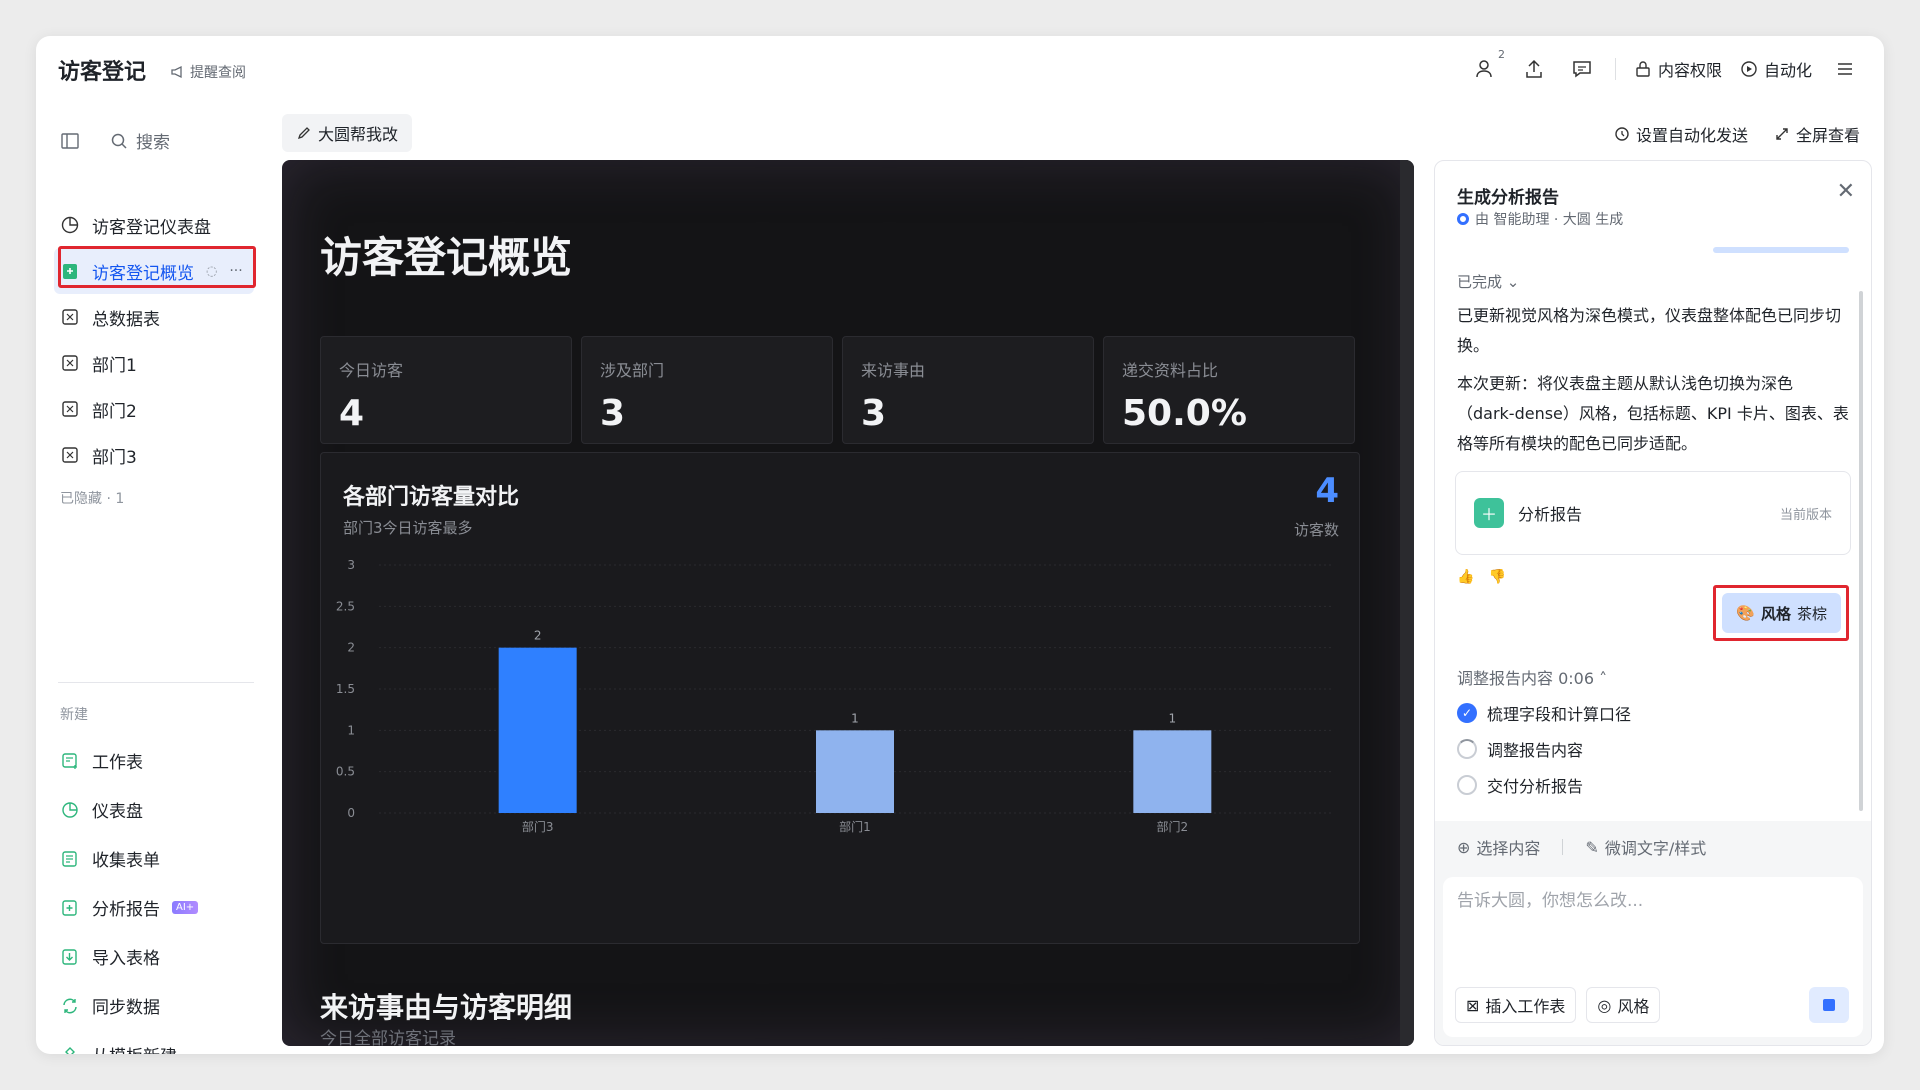 The image size is (1920, 1090). I want to click on x-tick-label: 部门1, so click(855, 826).